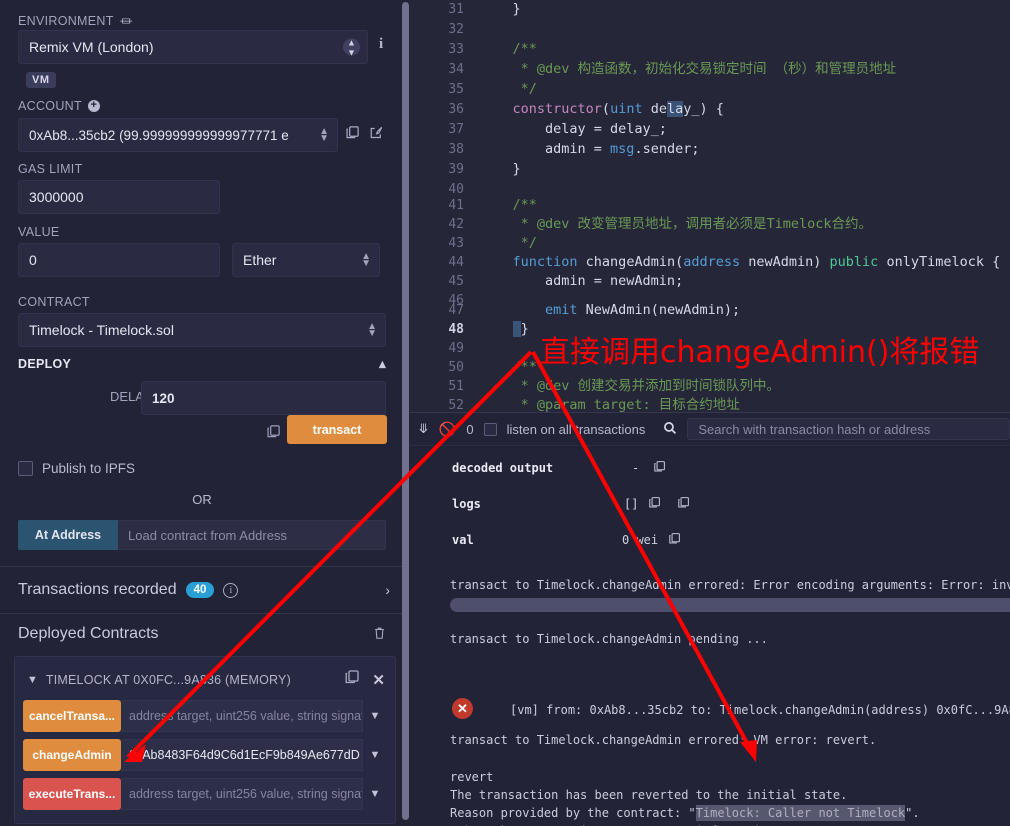 The height and width of the screenshot is (826, 1010). What do you see at coordinates (670, 429) in the screenshot?
I see `search-icon` at bounding box center [670, 429].